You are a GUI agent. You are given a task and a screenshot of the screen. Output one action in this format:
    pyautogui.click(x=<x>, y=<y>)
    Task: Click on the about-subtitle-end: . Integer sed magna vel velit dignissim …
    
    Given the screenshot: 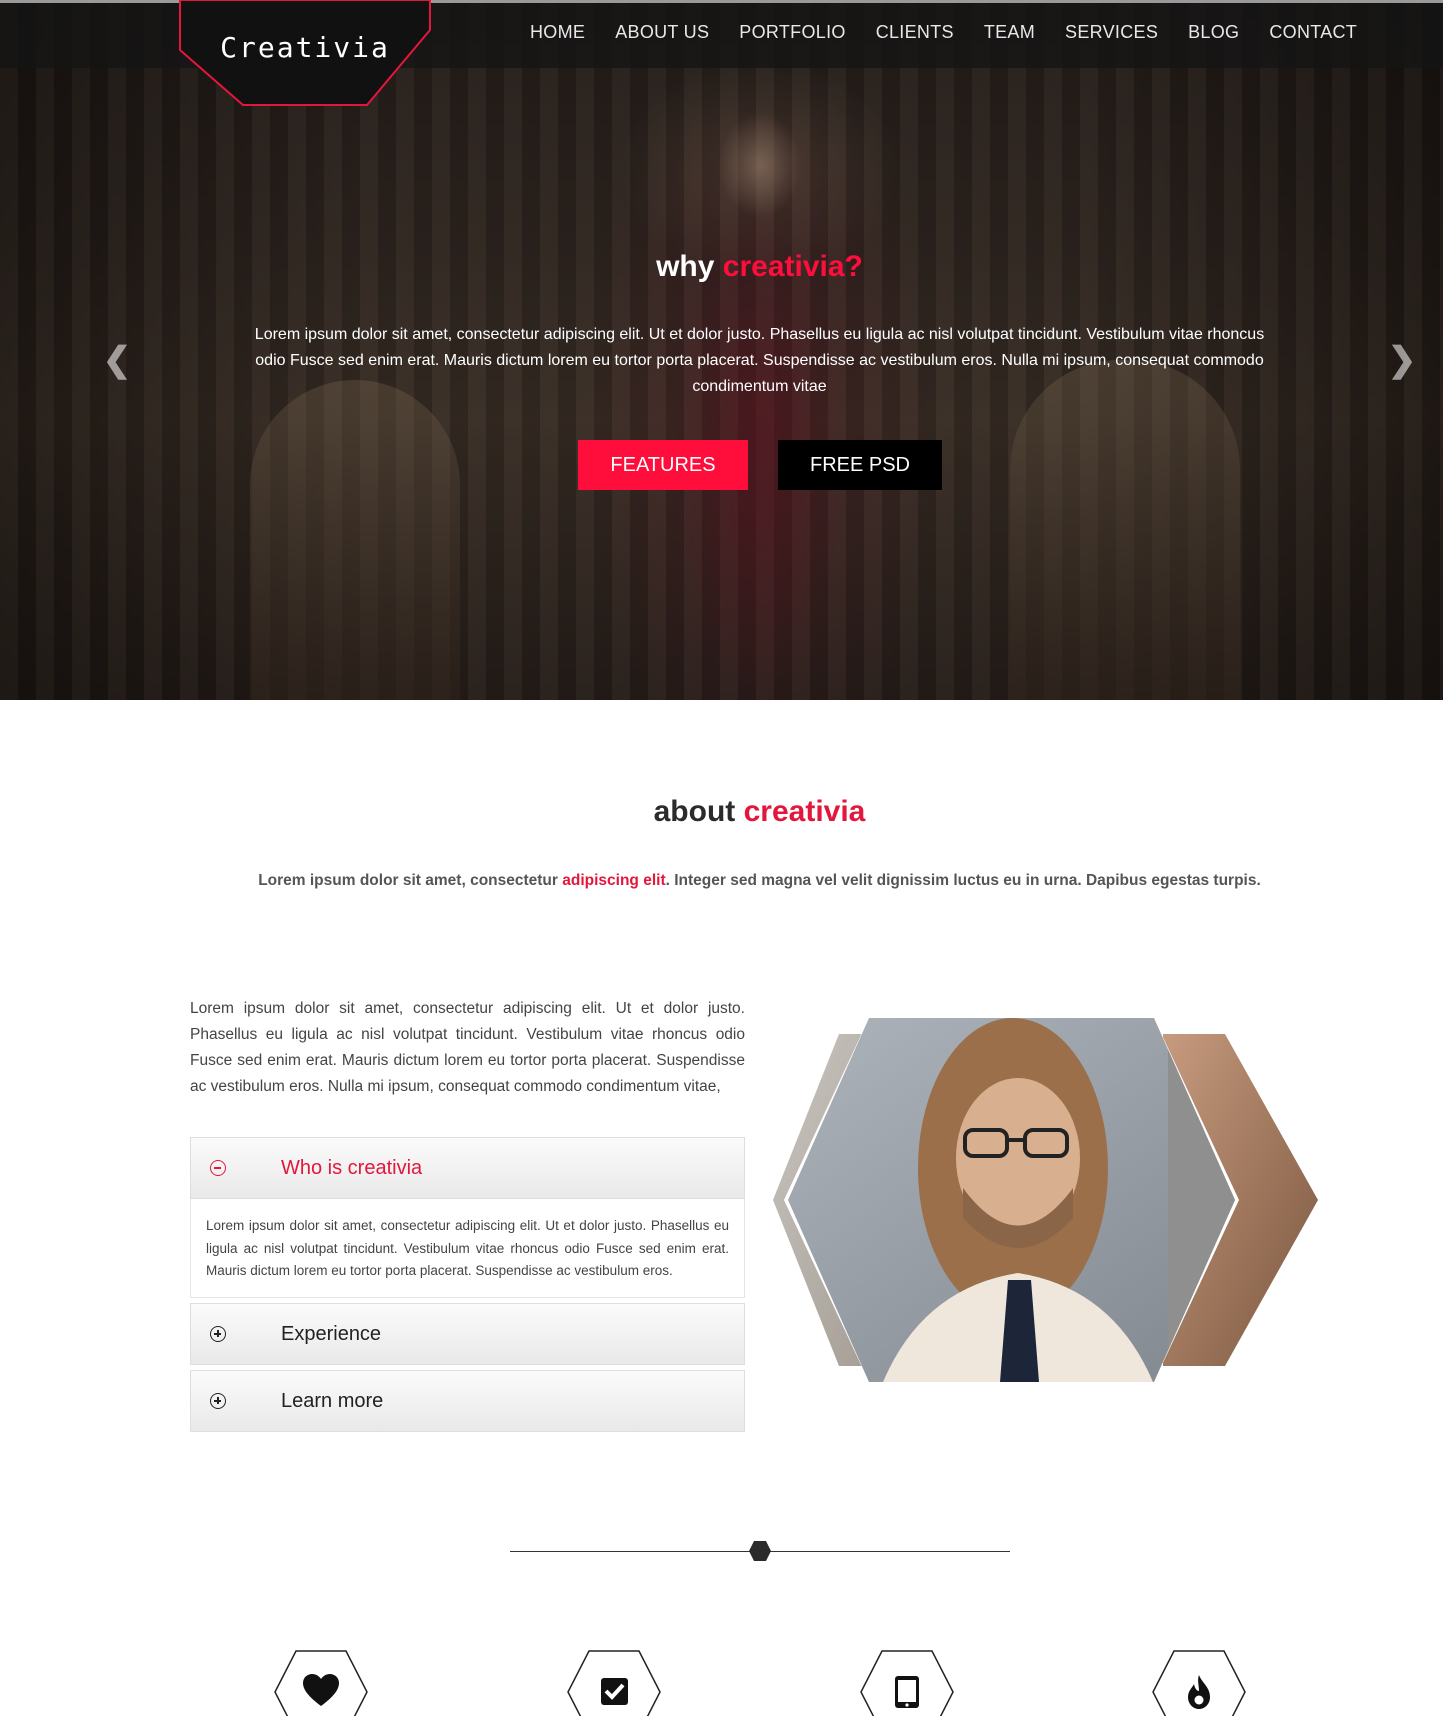 What is the action you would take?
    pyautogui.click(x=963, y=880)
    